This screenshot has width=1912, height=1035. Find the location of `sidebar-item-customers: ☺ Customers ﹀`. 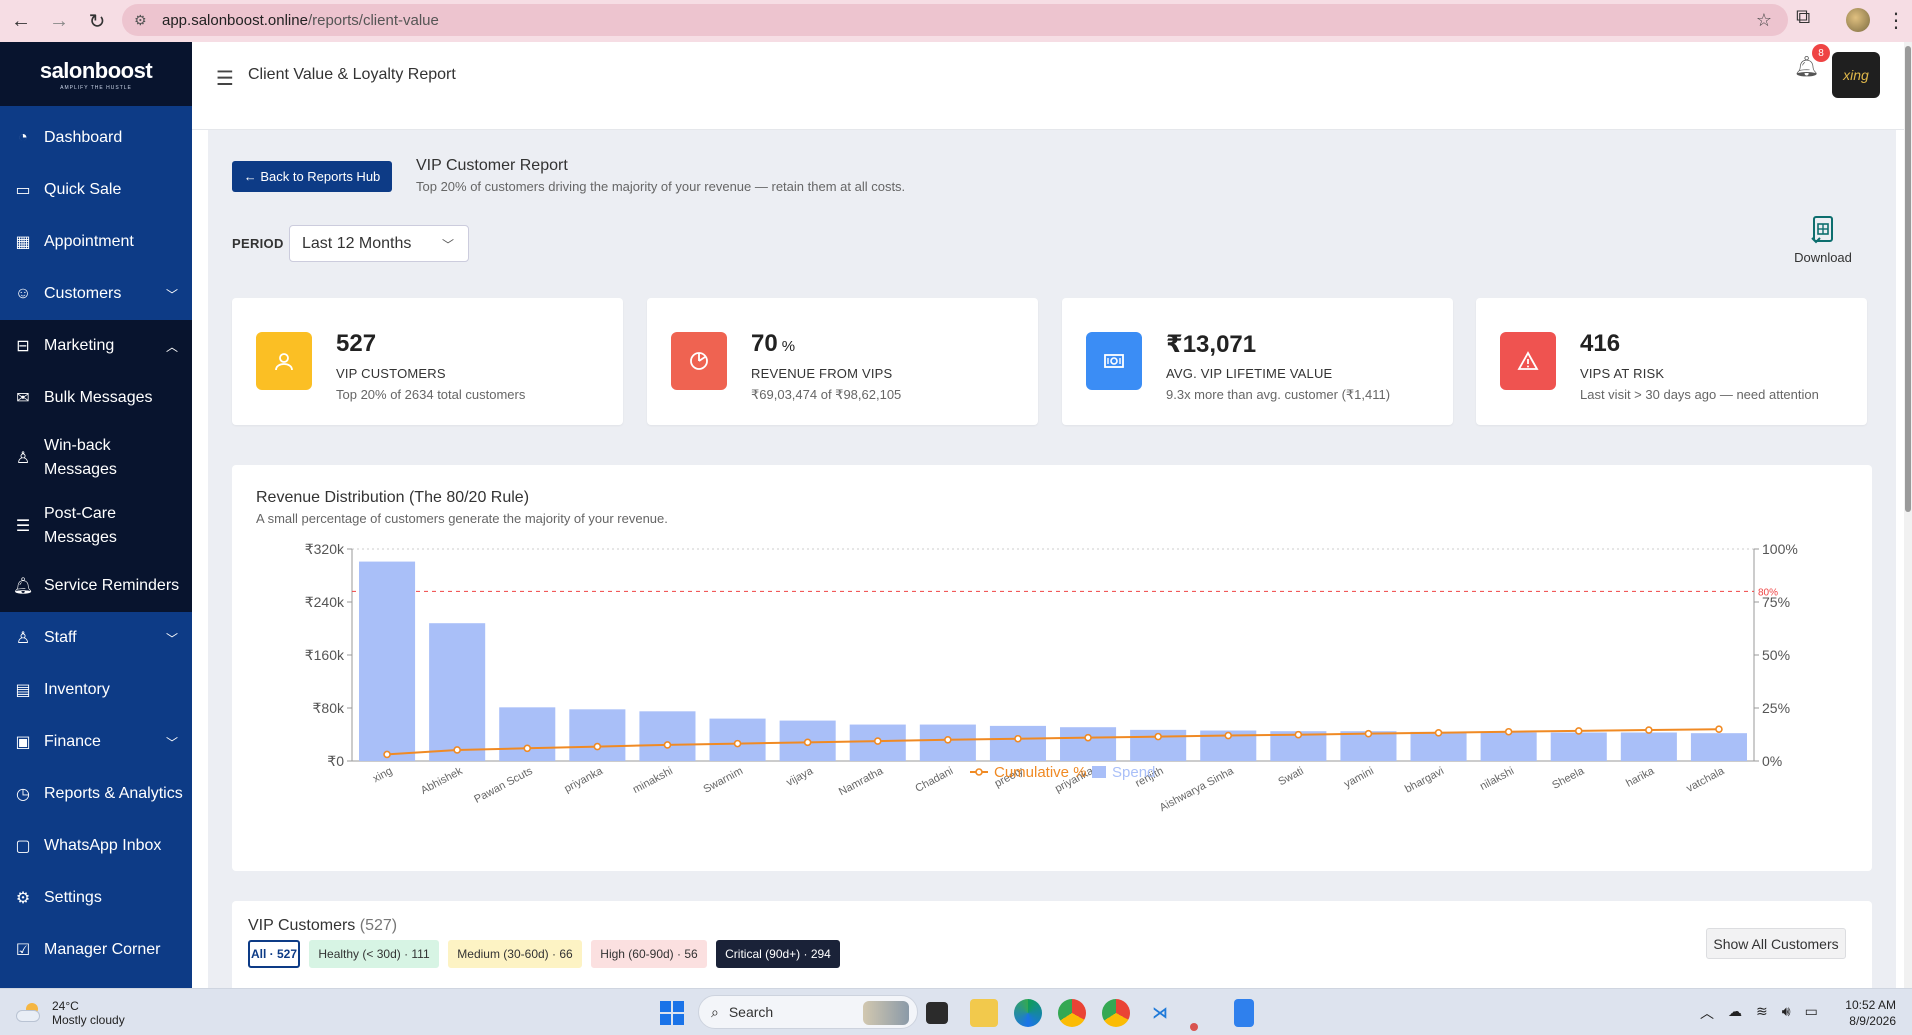

sidebar-item-customers: ☺ Customers ﹀ is located at coordinates (96, 294).